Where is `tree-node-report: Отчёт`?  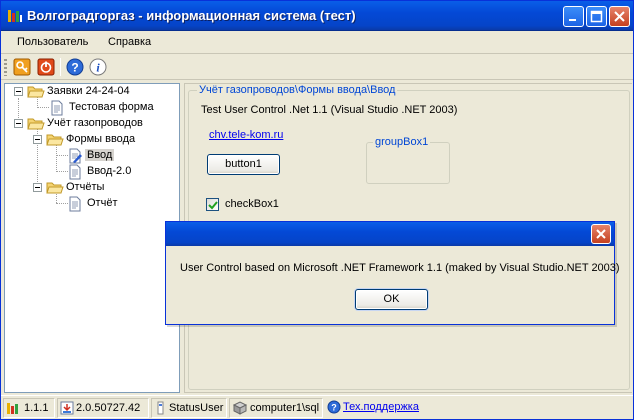
tree-node-report: Отчёт is located at coordinates (122, 204).